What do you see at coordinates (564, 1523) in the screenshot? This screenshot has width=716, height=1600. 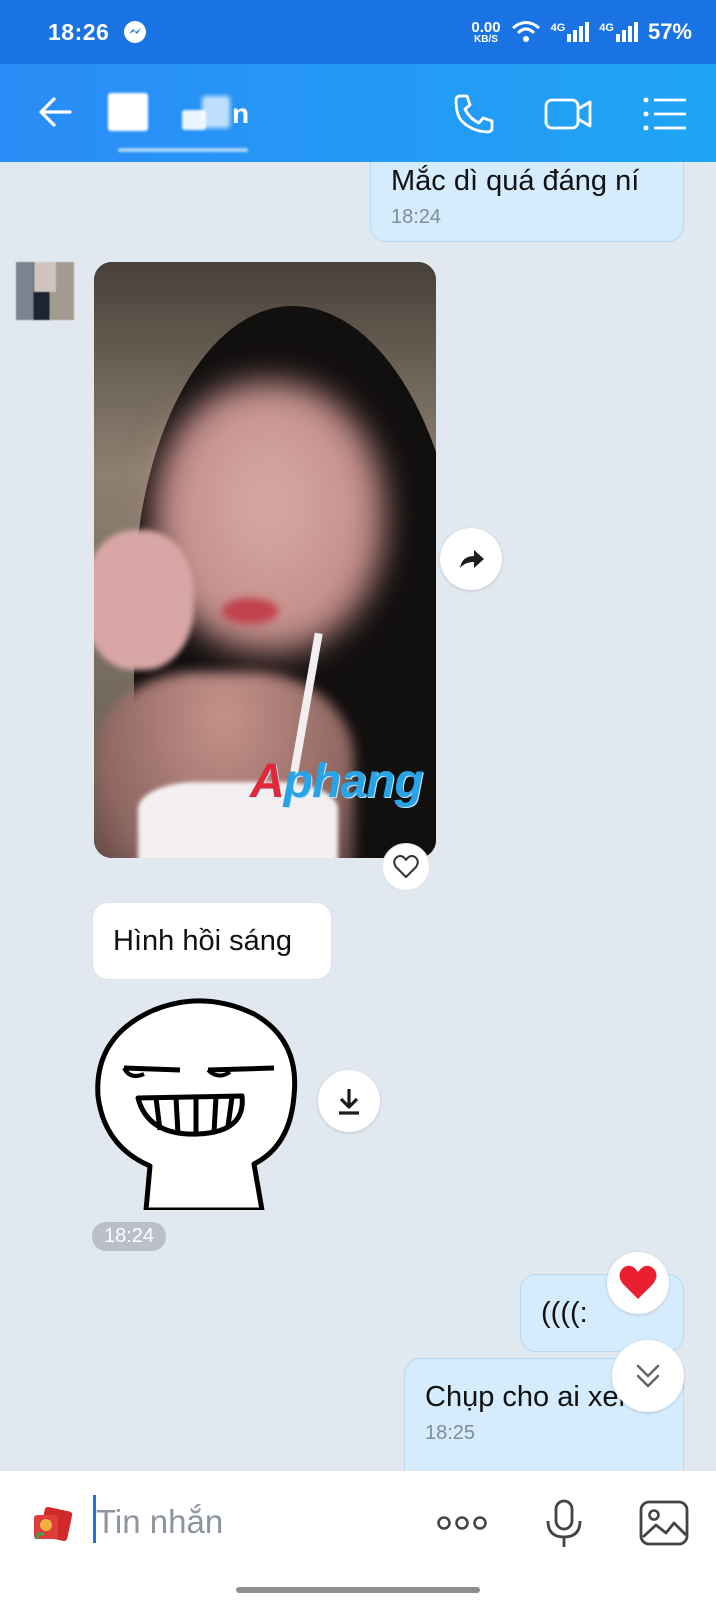 I see `microphone-icon` at bounding box center [564, 1523].